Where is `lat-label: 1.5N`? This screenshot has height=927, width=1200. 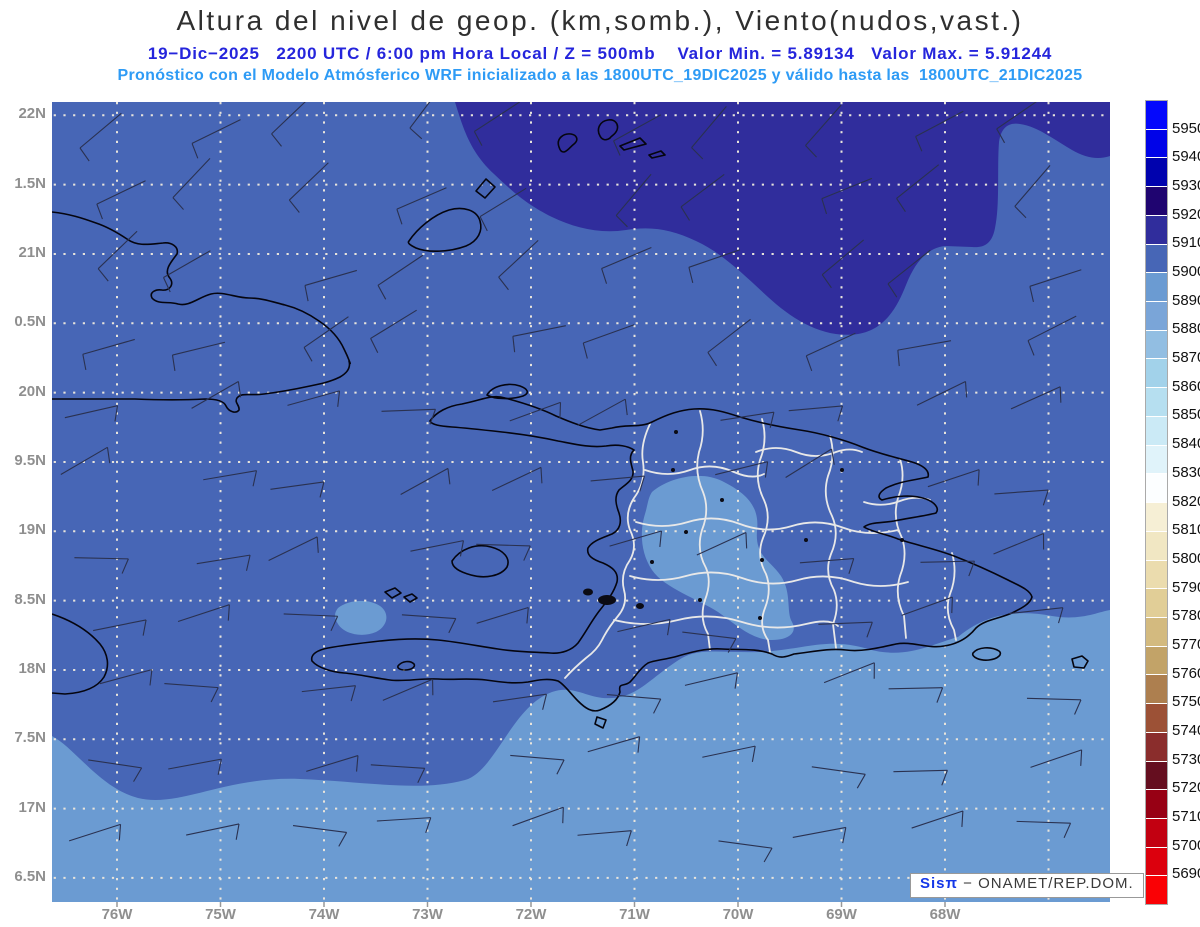
lat-label: 1.5N is located at coordinates (30, 183).